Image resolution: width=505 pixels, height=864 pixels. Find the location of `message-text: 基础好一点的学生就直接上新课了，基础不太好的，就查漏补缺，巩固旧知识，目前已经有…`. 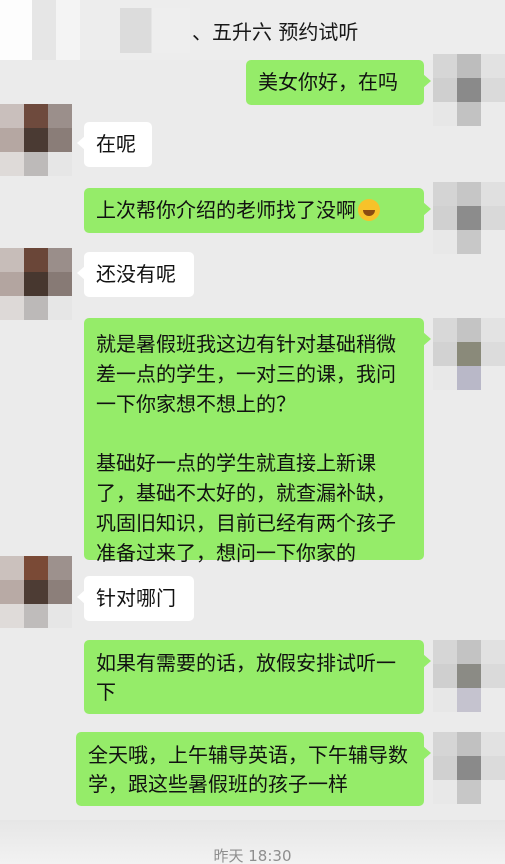

message-text: 基础好一点的学生就直接上新课了，基础不太好的，就查漏补缺，巩固旧知识，目前已经有… is located at coordinates (246, 508).